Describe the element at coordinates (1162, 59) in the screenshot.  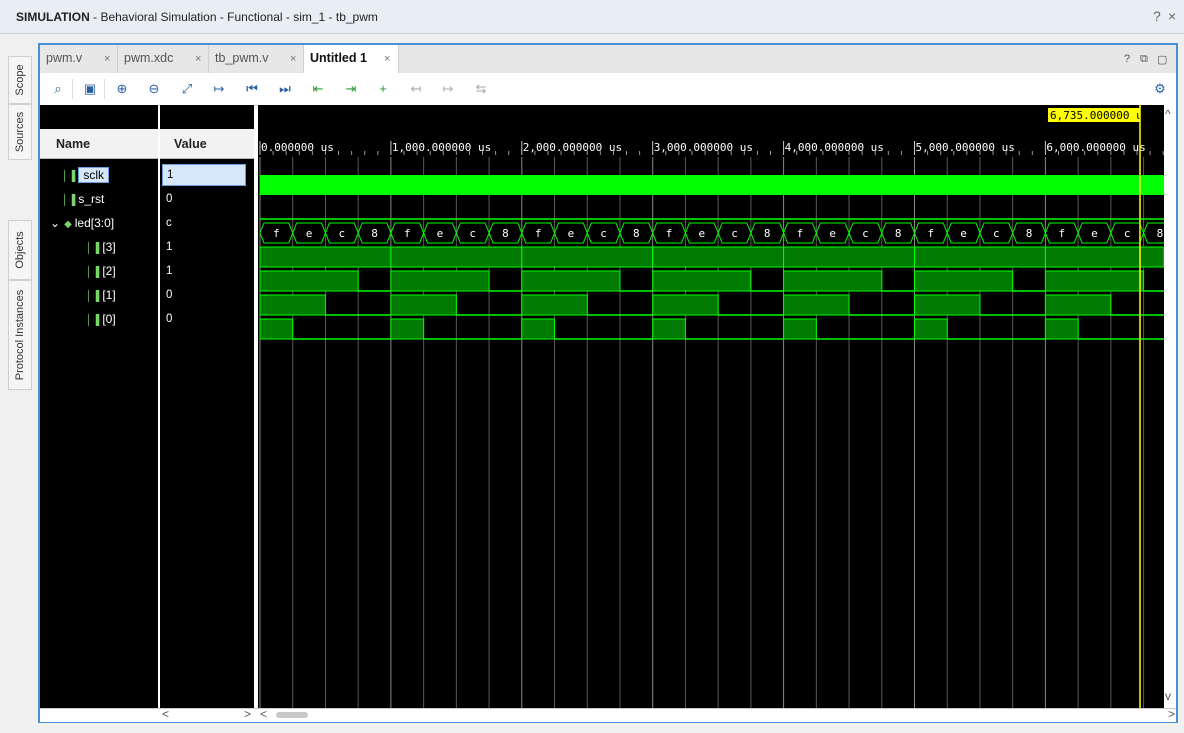
I see `panel-maximize-icon: ▢` at that location.